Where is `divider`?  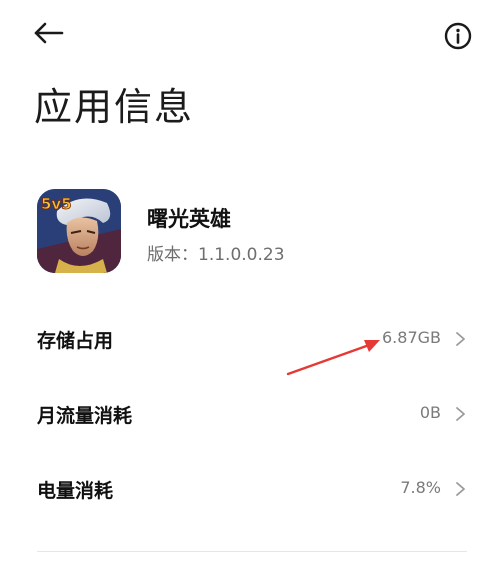
divider is located at coordinates (252, 551).